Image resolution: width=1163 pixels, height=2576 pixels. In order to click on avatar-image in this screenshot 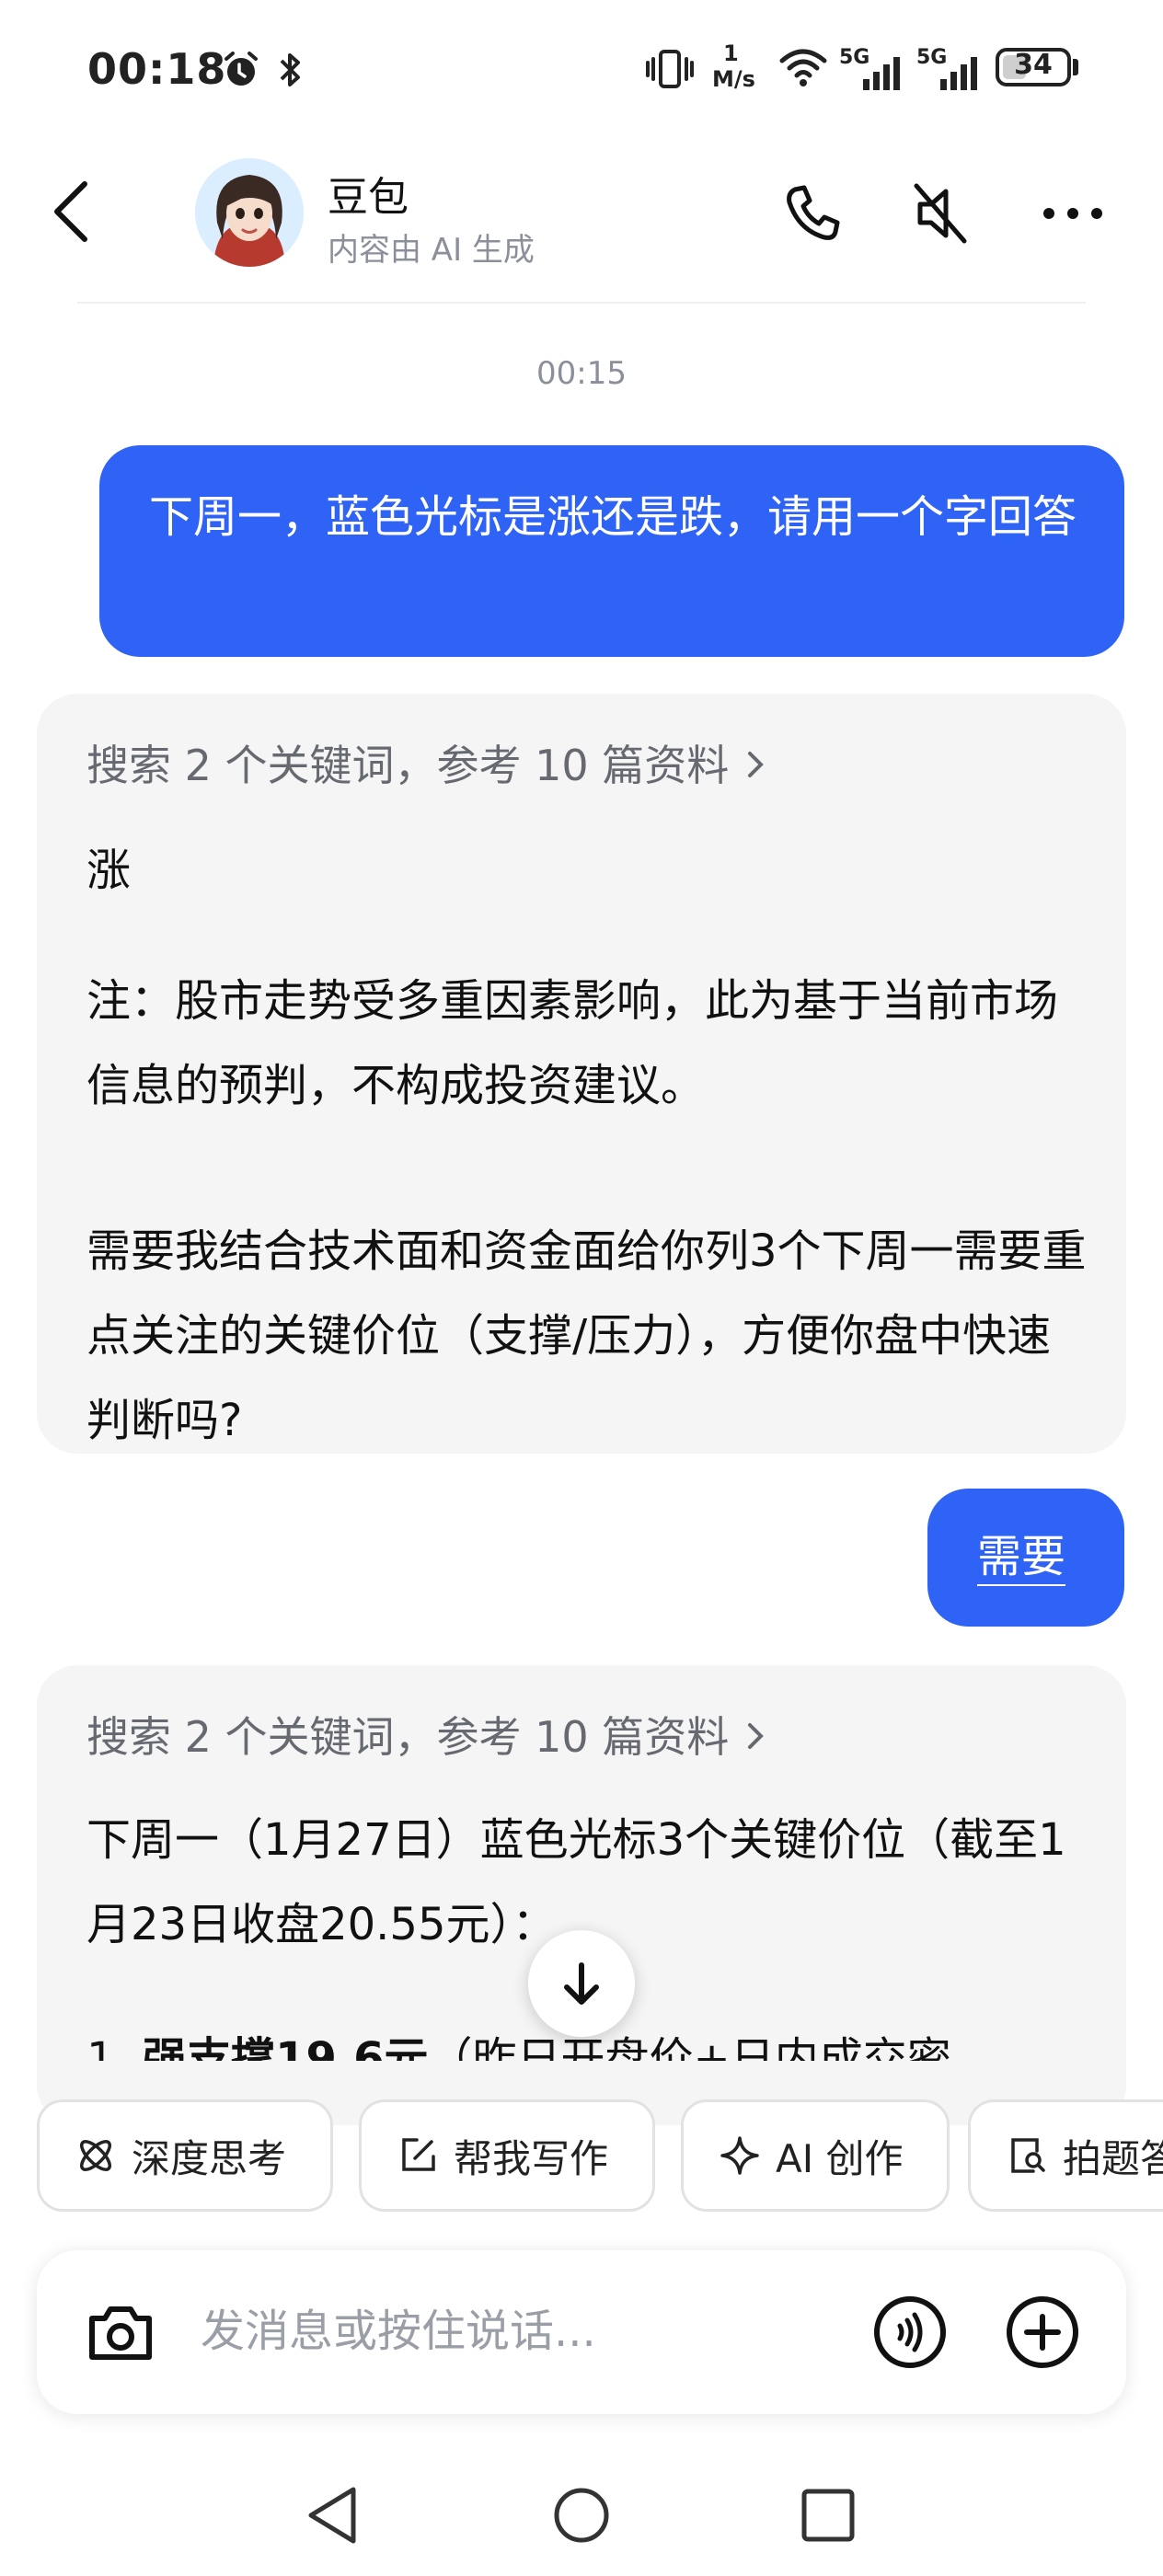, I will do `click(250, 212)`.